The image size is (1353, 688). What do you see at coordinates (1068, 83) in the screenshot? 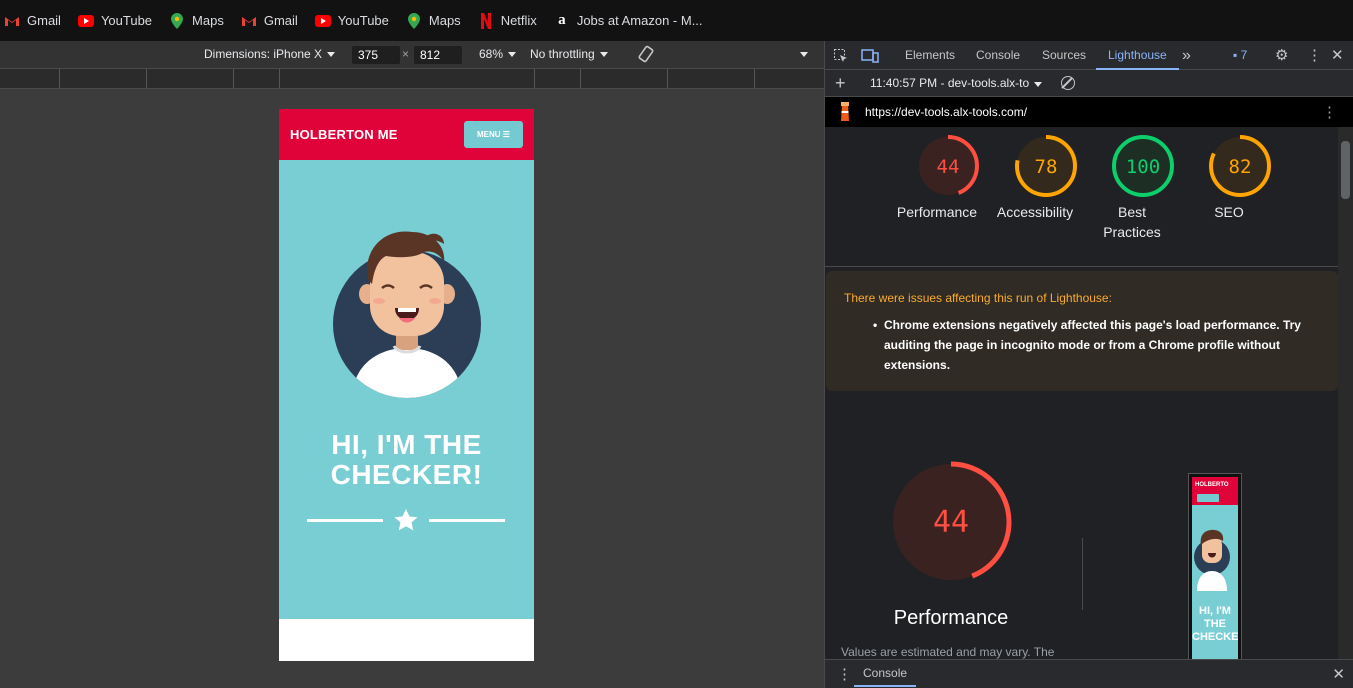
I see `clear-icon` at bounding box center [1068, 83].